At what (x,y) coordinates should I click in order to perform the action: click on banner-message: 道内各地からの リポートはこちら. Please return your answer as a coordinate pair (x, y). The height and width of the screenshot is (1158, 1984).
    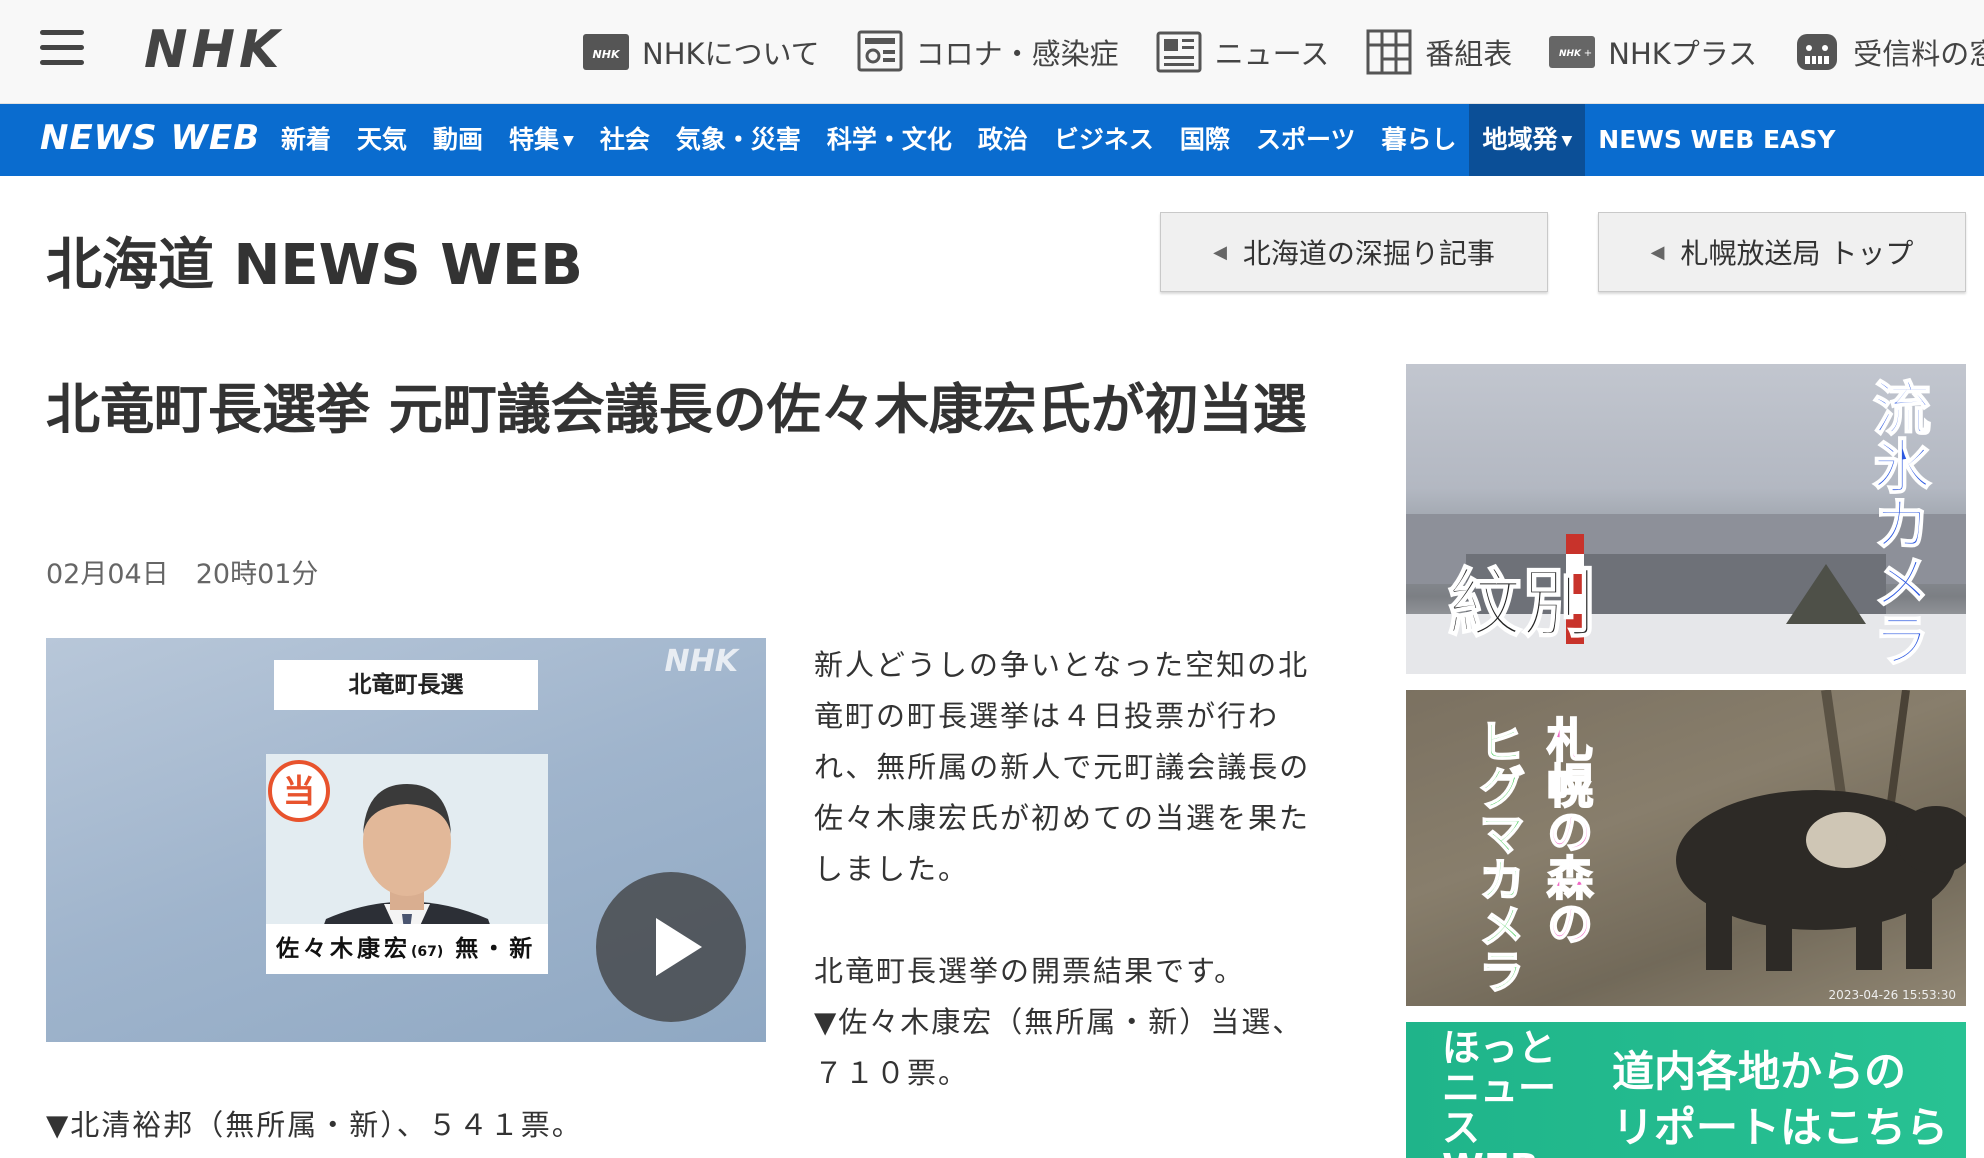
    Looking at the image, I should click on (1780, 1100).